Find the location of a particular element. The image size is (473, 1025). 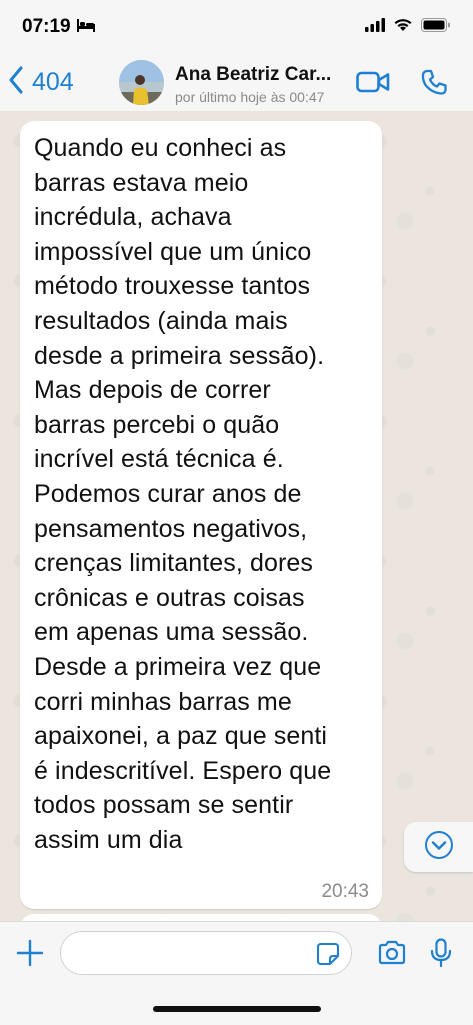

chevron-left-icon is located at coordinates (16, 82).